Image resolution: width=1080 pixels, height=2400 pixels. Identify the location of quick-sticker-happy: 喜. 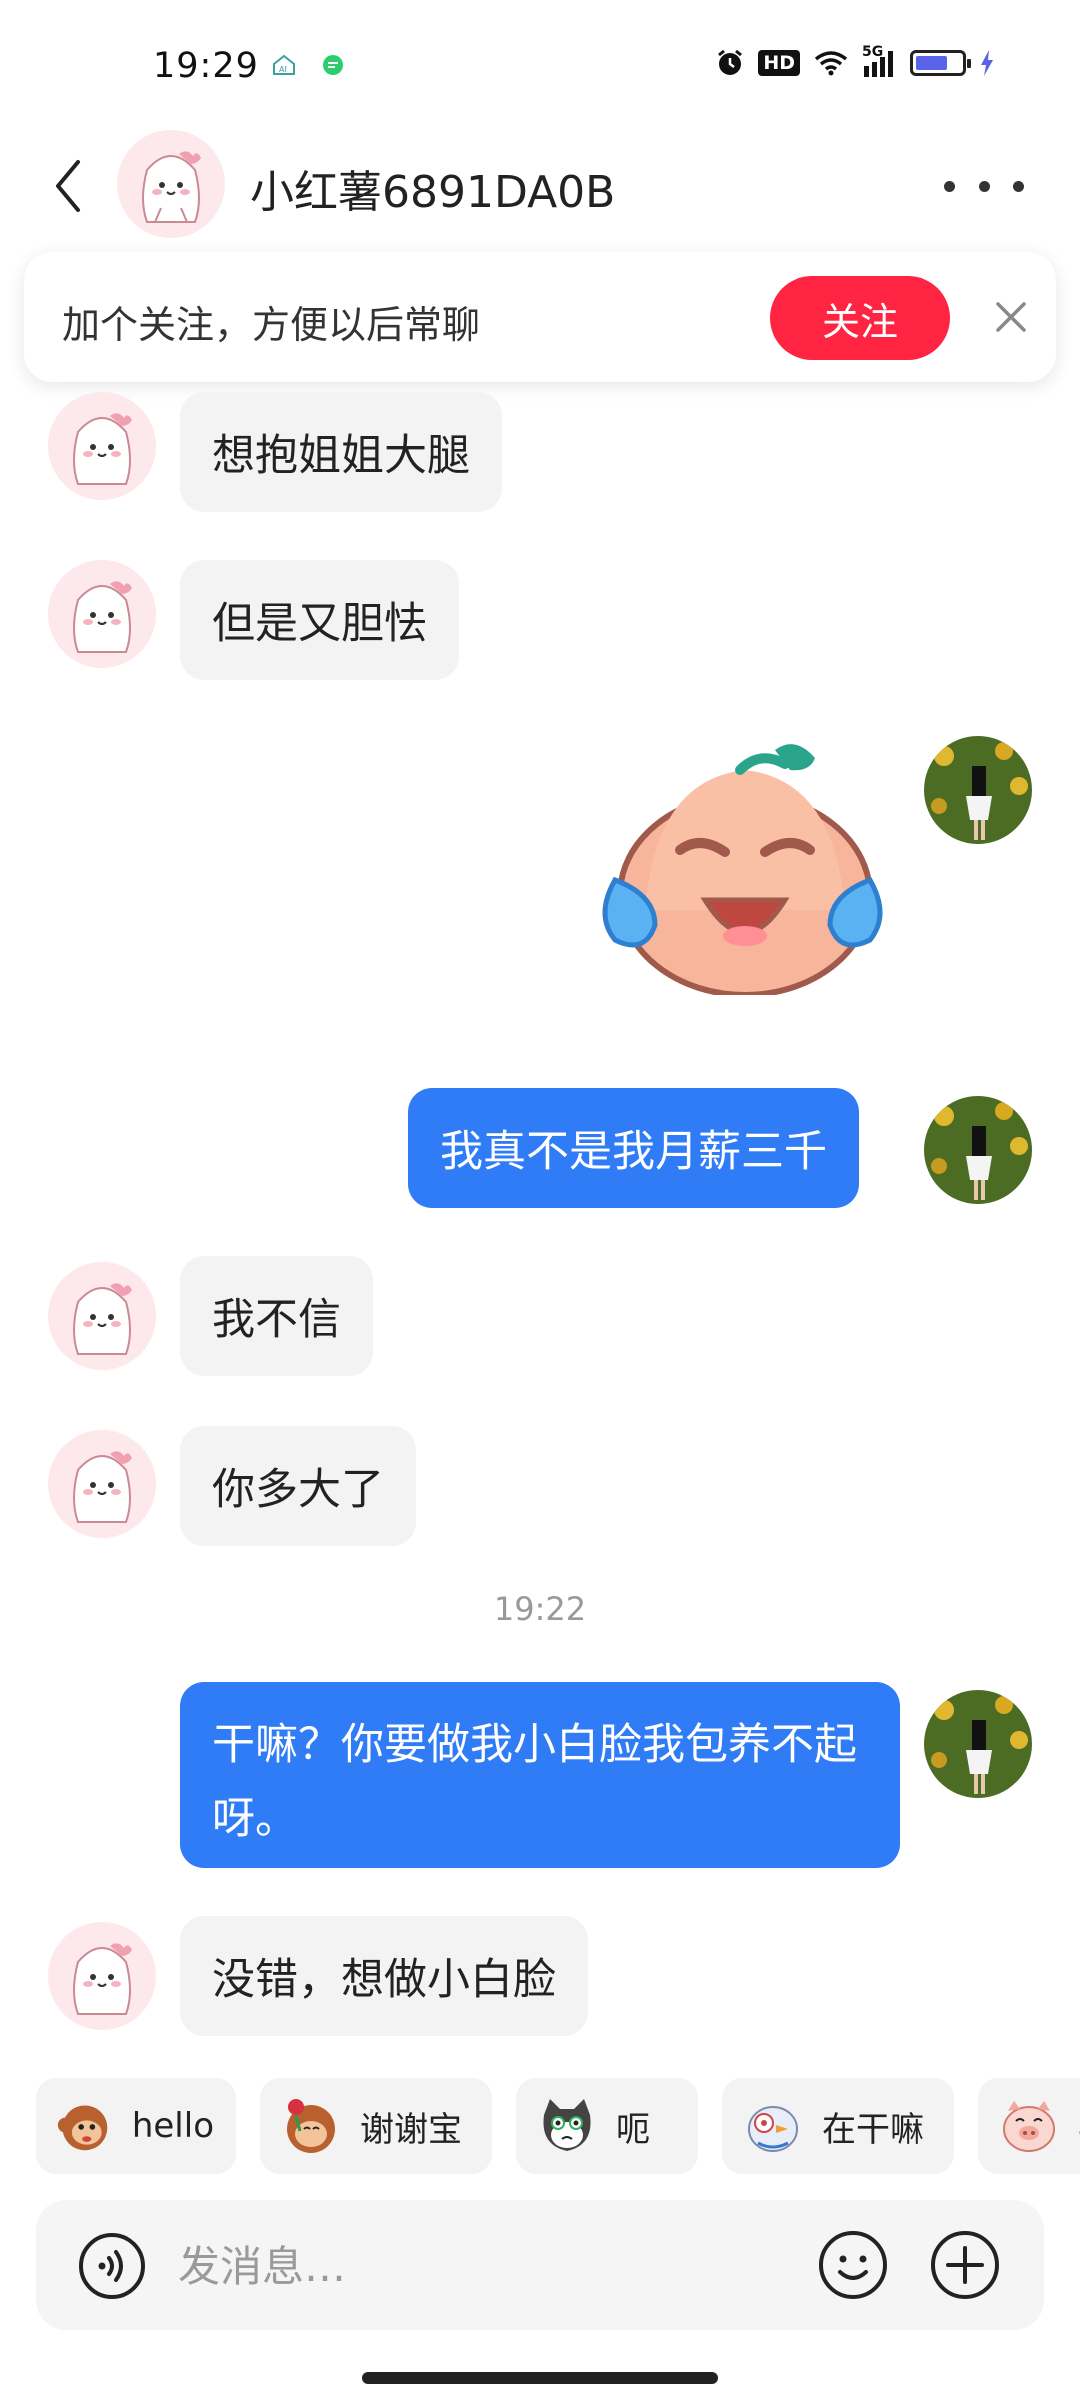
(1029, 2126).